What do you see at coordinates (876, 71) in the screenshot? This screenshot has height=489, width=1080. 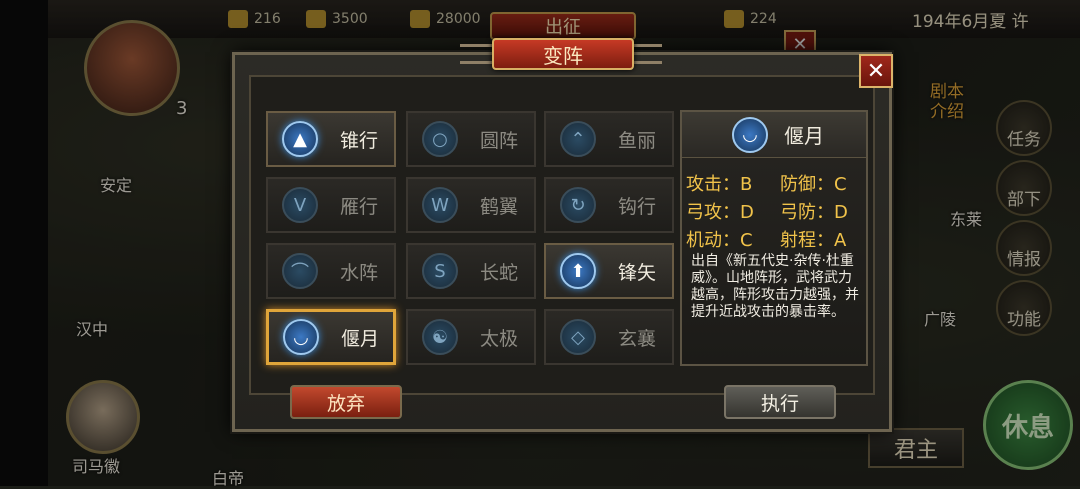 I see `close-icon: ✕` at bounding box center [876, 71].